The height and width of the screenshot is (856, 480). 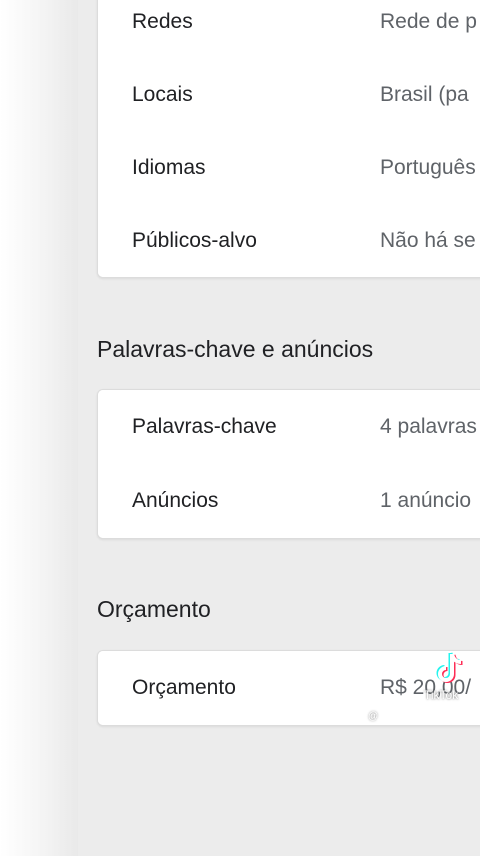 I want to click on row-value: 4 palavras, so click(x=428, y=426).